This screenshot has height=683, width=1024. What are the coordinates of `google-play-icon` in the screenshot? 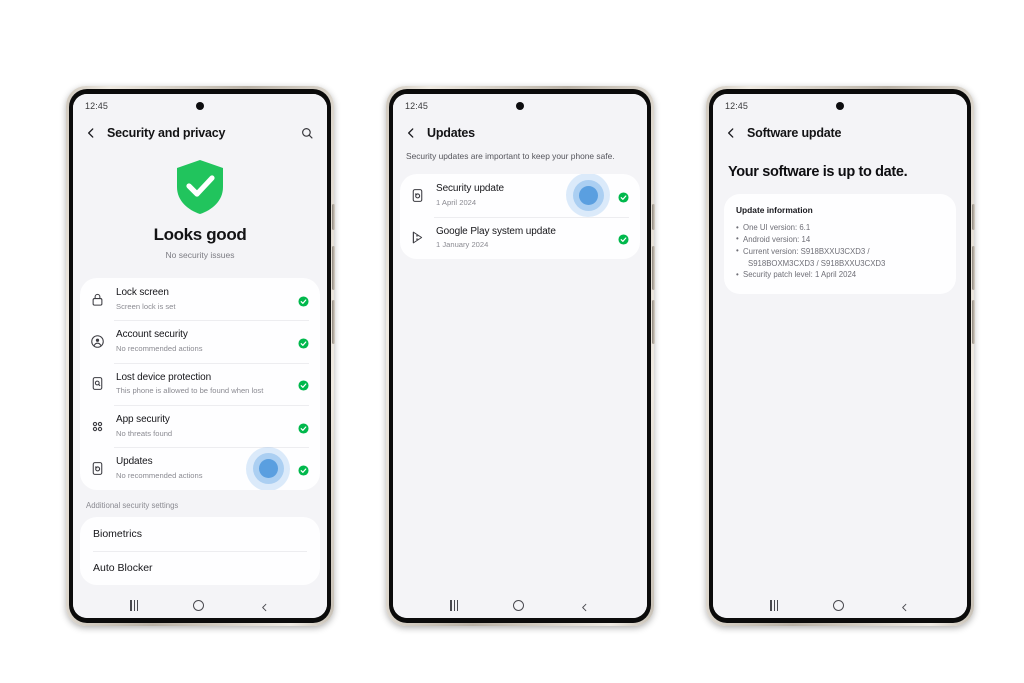 It's located at (417, 237).